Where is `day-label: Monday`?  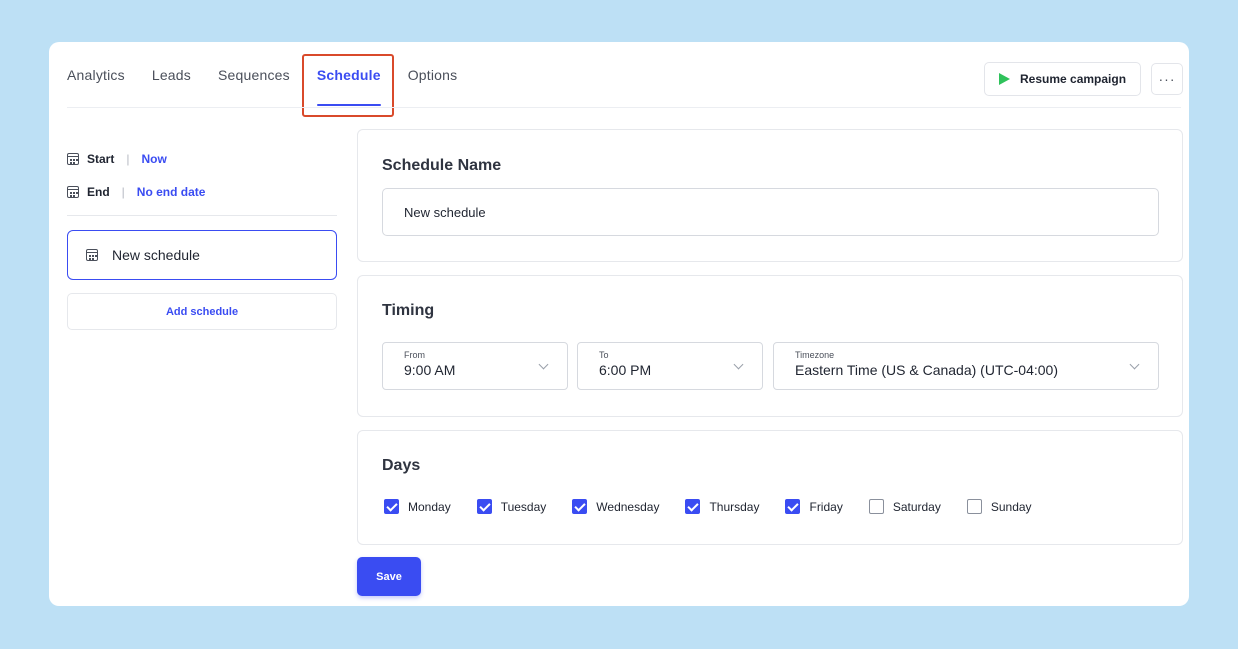
day-label: Monday is located at coordinates (429, 506).